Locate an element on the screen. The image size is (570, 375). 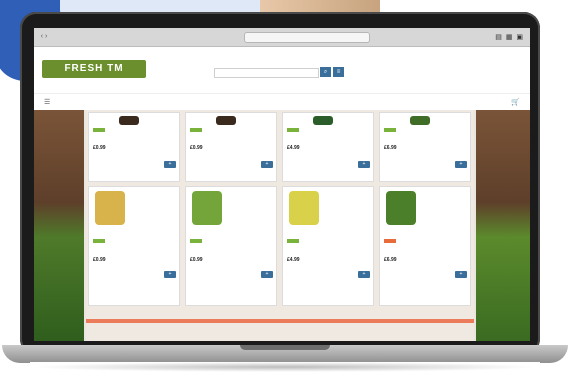
site-logo: FRESH TM is located at coordinates (94, 69).